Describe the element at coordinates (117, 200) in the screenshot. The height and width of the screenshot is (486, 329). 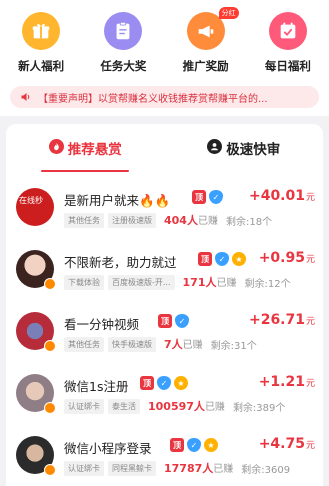
I see `task-title: 是新用户就来🔥🔥` at that location.